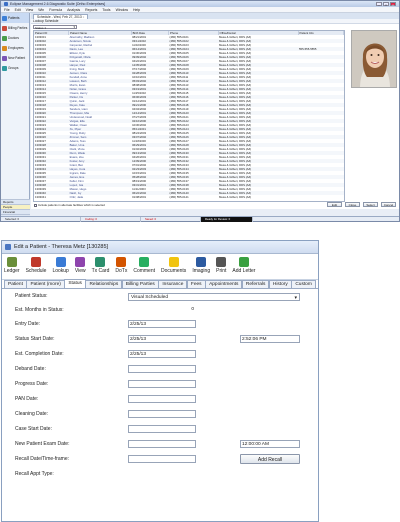 This screenshot has width=400, height=522. What do you see at coordinates (388, 204) in the screenshot?
I see `cancel-button: Cancel` at bounding box center [388, 204].